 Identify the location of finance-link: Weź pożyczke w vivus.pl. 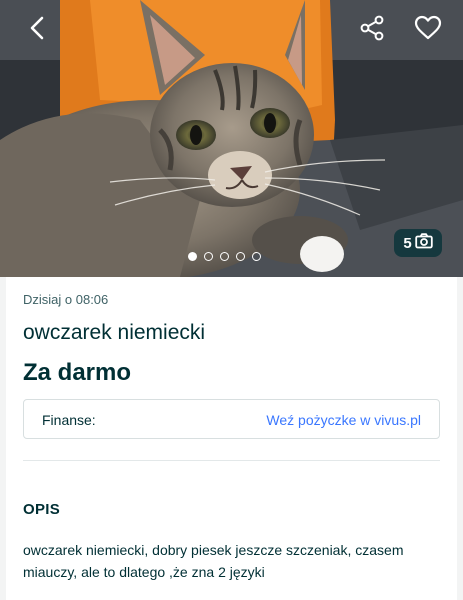
(343, 420).